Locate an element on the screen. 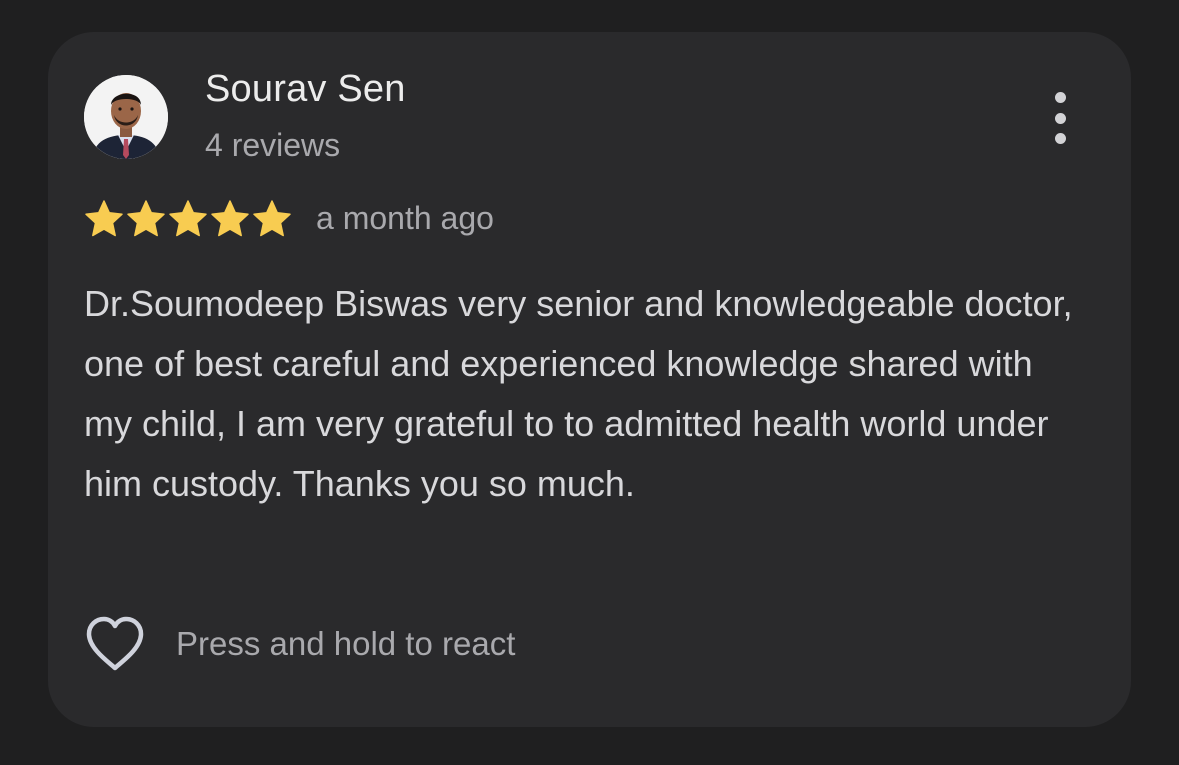  rating-row: a month ago is located at coordinates (289, 218).